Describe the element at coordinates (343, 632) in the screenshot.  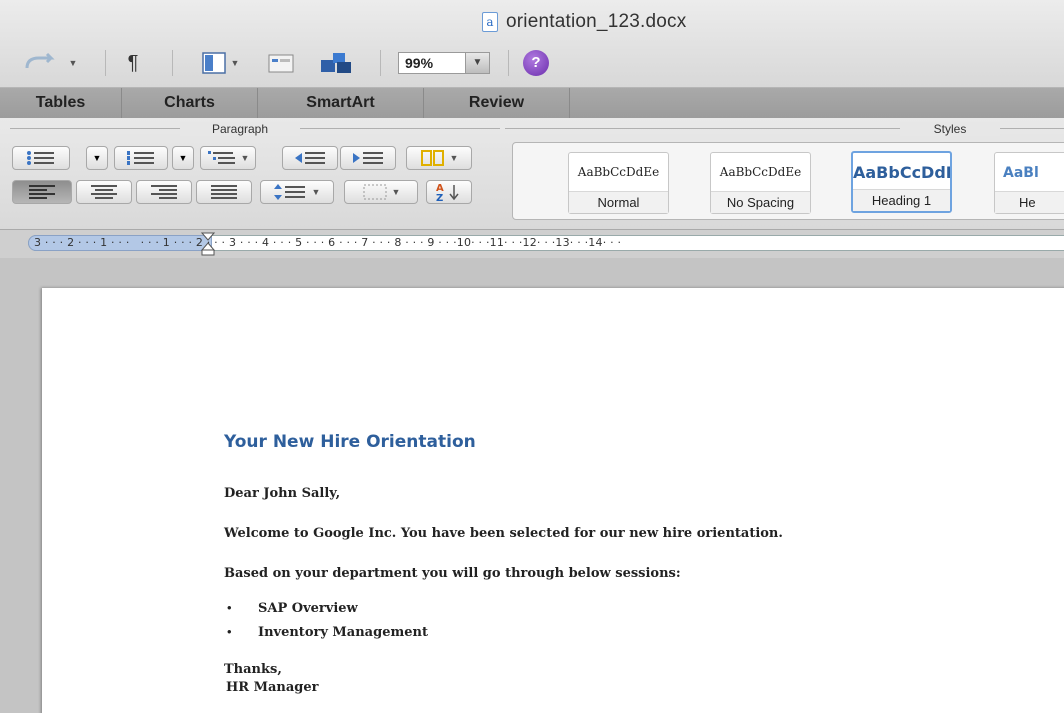
I see `bullet-item: Inventory Management` at that location.